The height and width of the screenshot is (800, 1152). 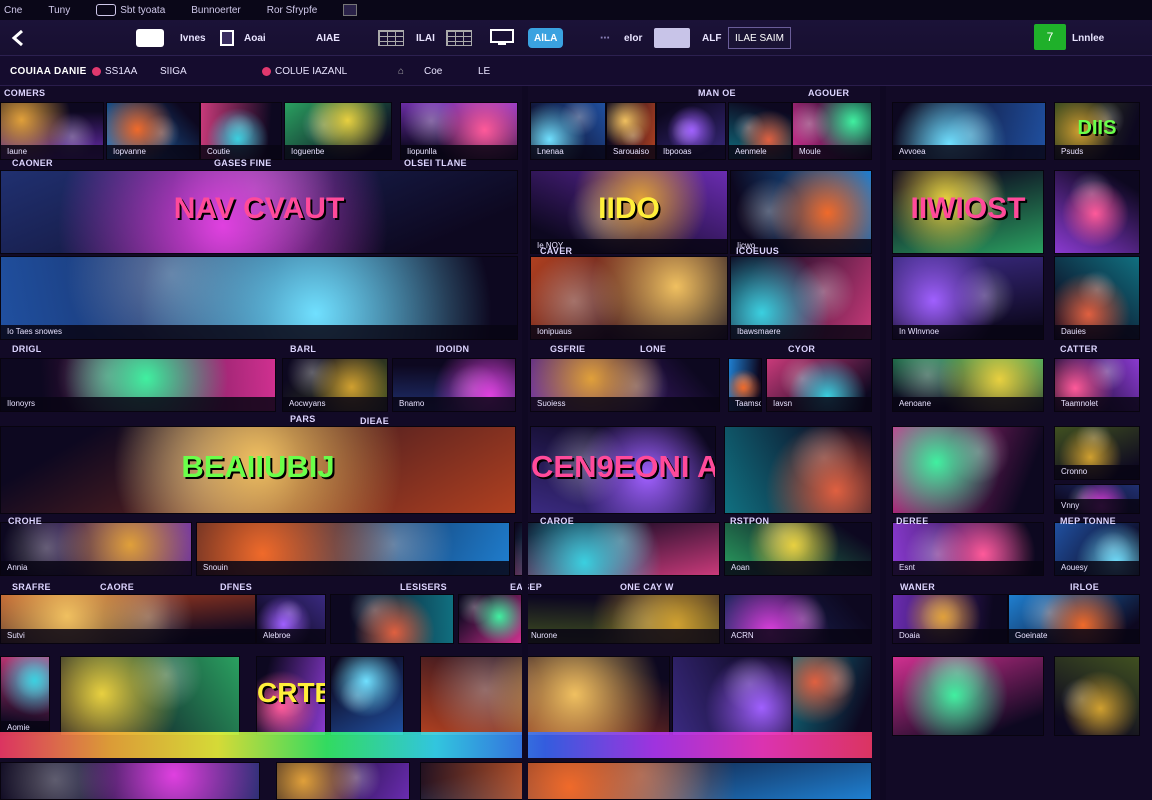 I want to click on back-button, so click(x=18, y=38).